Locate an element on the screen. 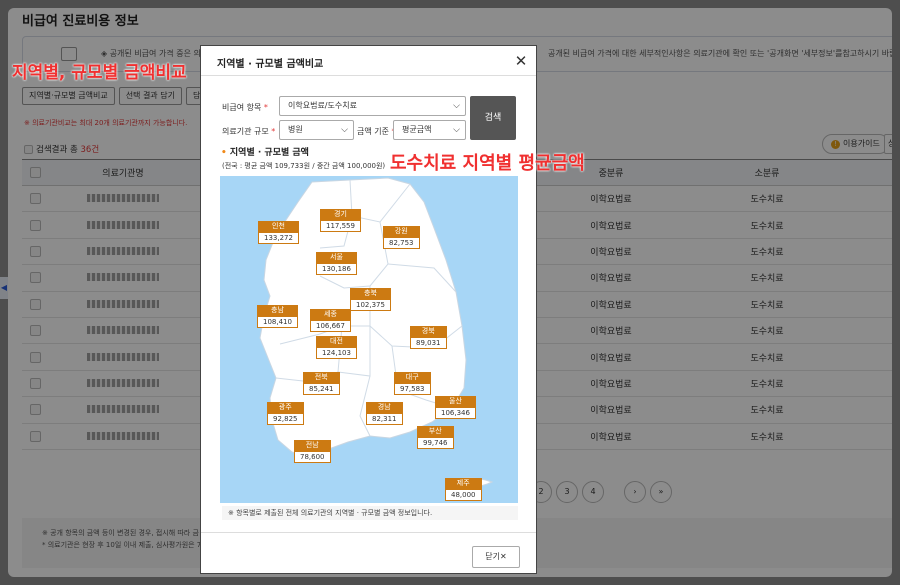 This screenshot has width=900, height=585. region-label: 전남 78,600 is located at coordinates (312, 451).